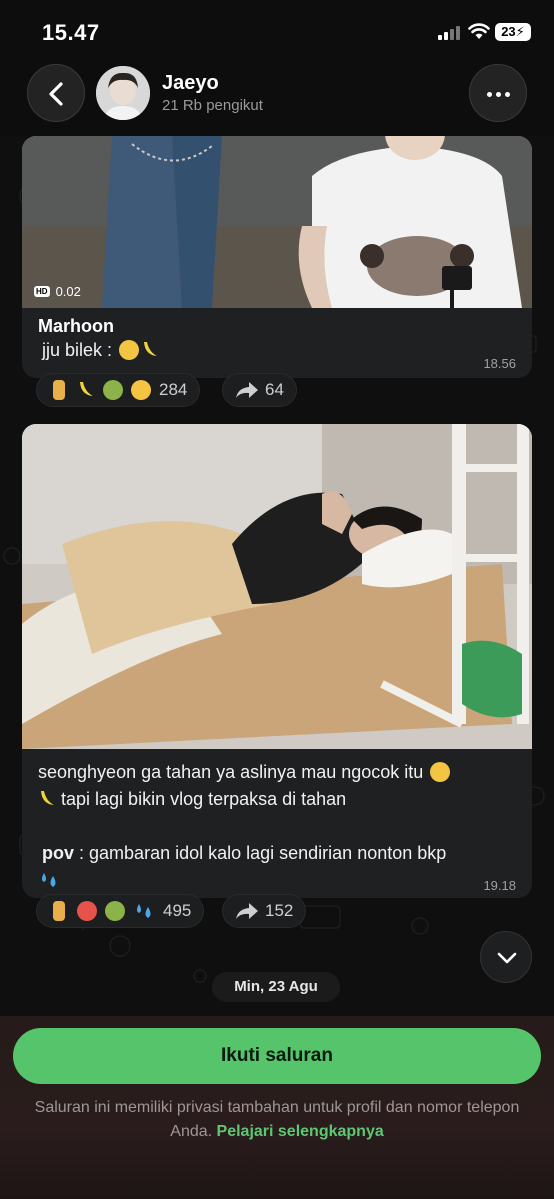 This screenshot has height=1199, width=554. I want to click on surprised-face-icon, so click(129, 350).